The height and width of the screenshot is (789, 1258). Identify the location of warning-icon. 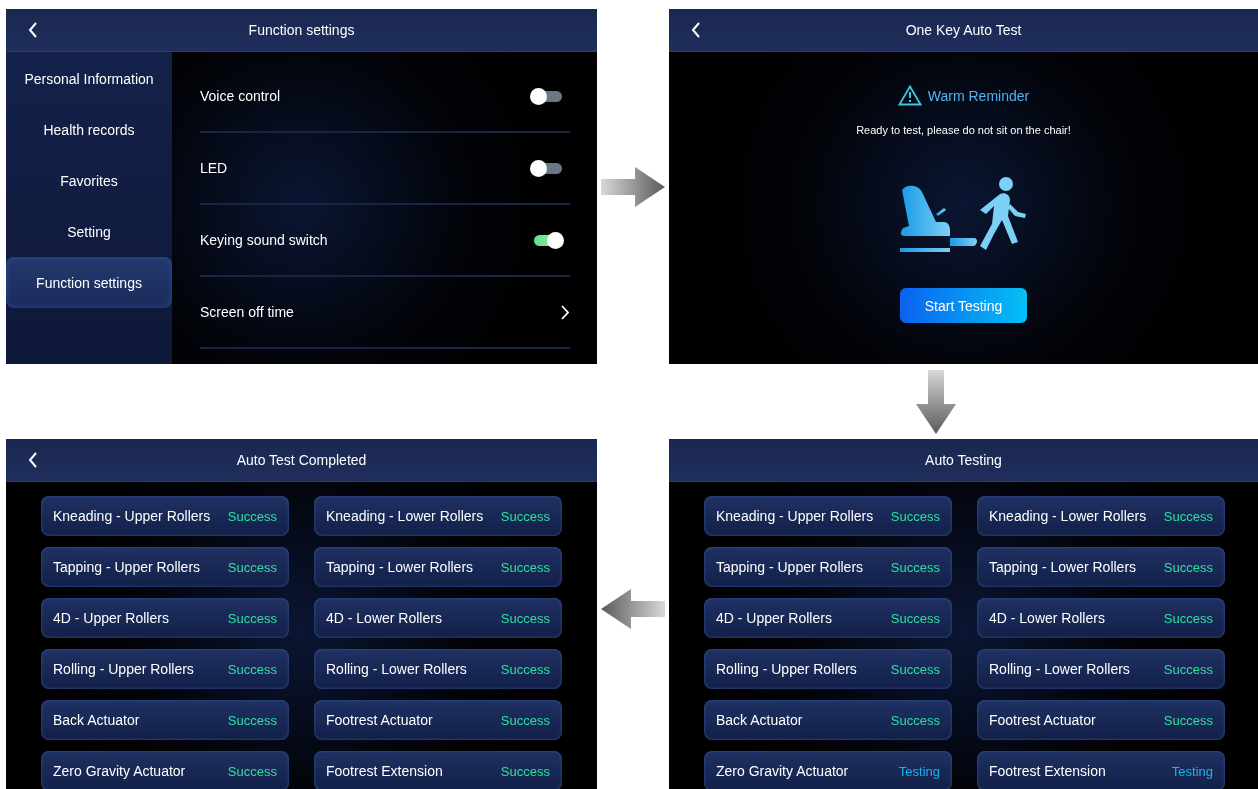
(909, 95).